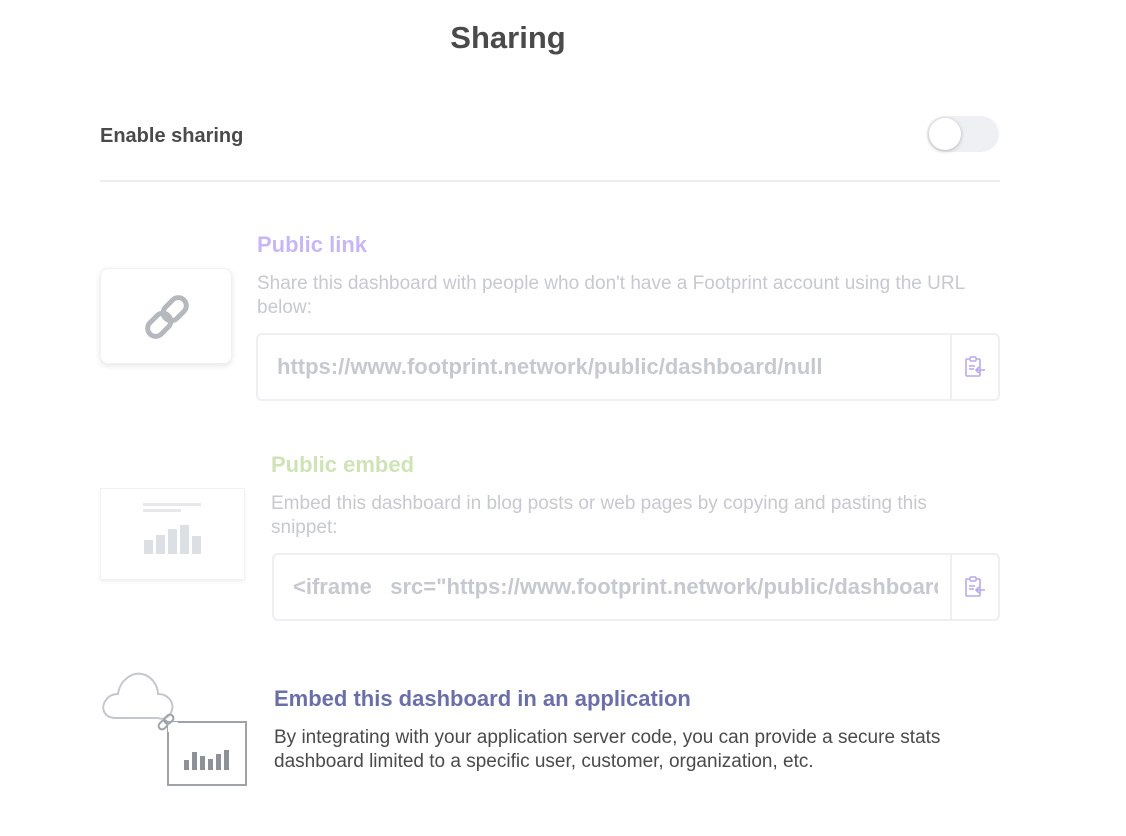 This screenshot has height=836, width=1126. Describe the element at coordinates (550, 136) in the screenshot. I see `enable-sharing-row: Enable sharing` at that location.